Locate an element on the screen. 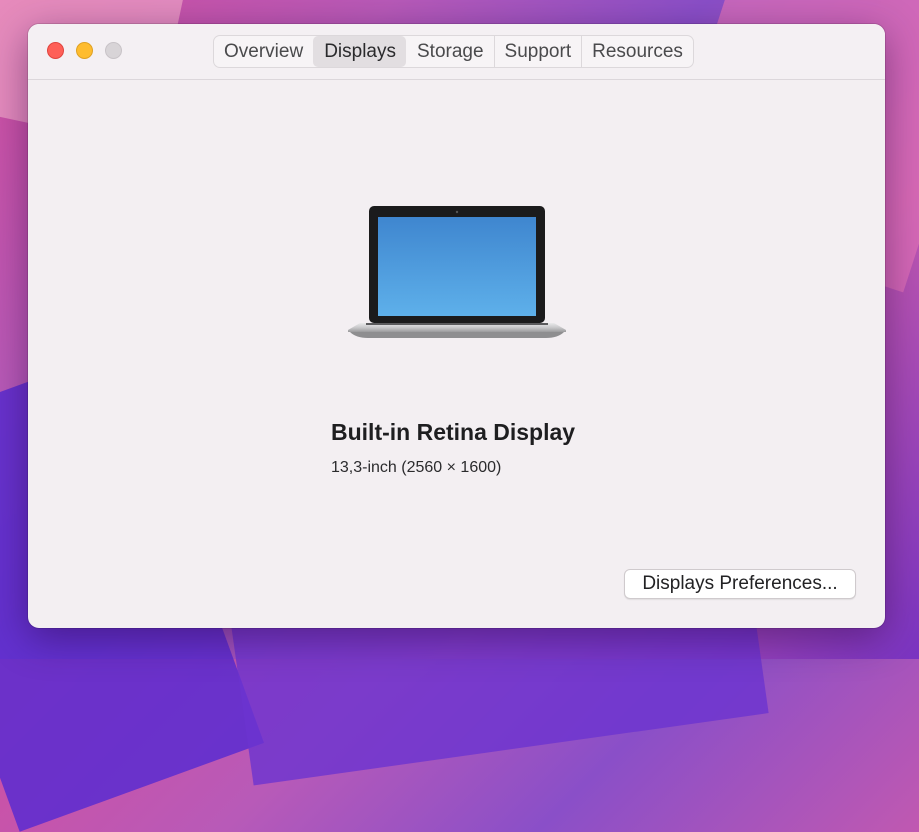 This screenshot has height=832, width=919. tab-resources: Resources is located at coordinates (637, 51).